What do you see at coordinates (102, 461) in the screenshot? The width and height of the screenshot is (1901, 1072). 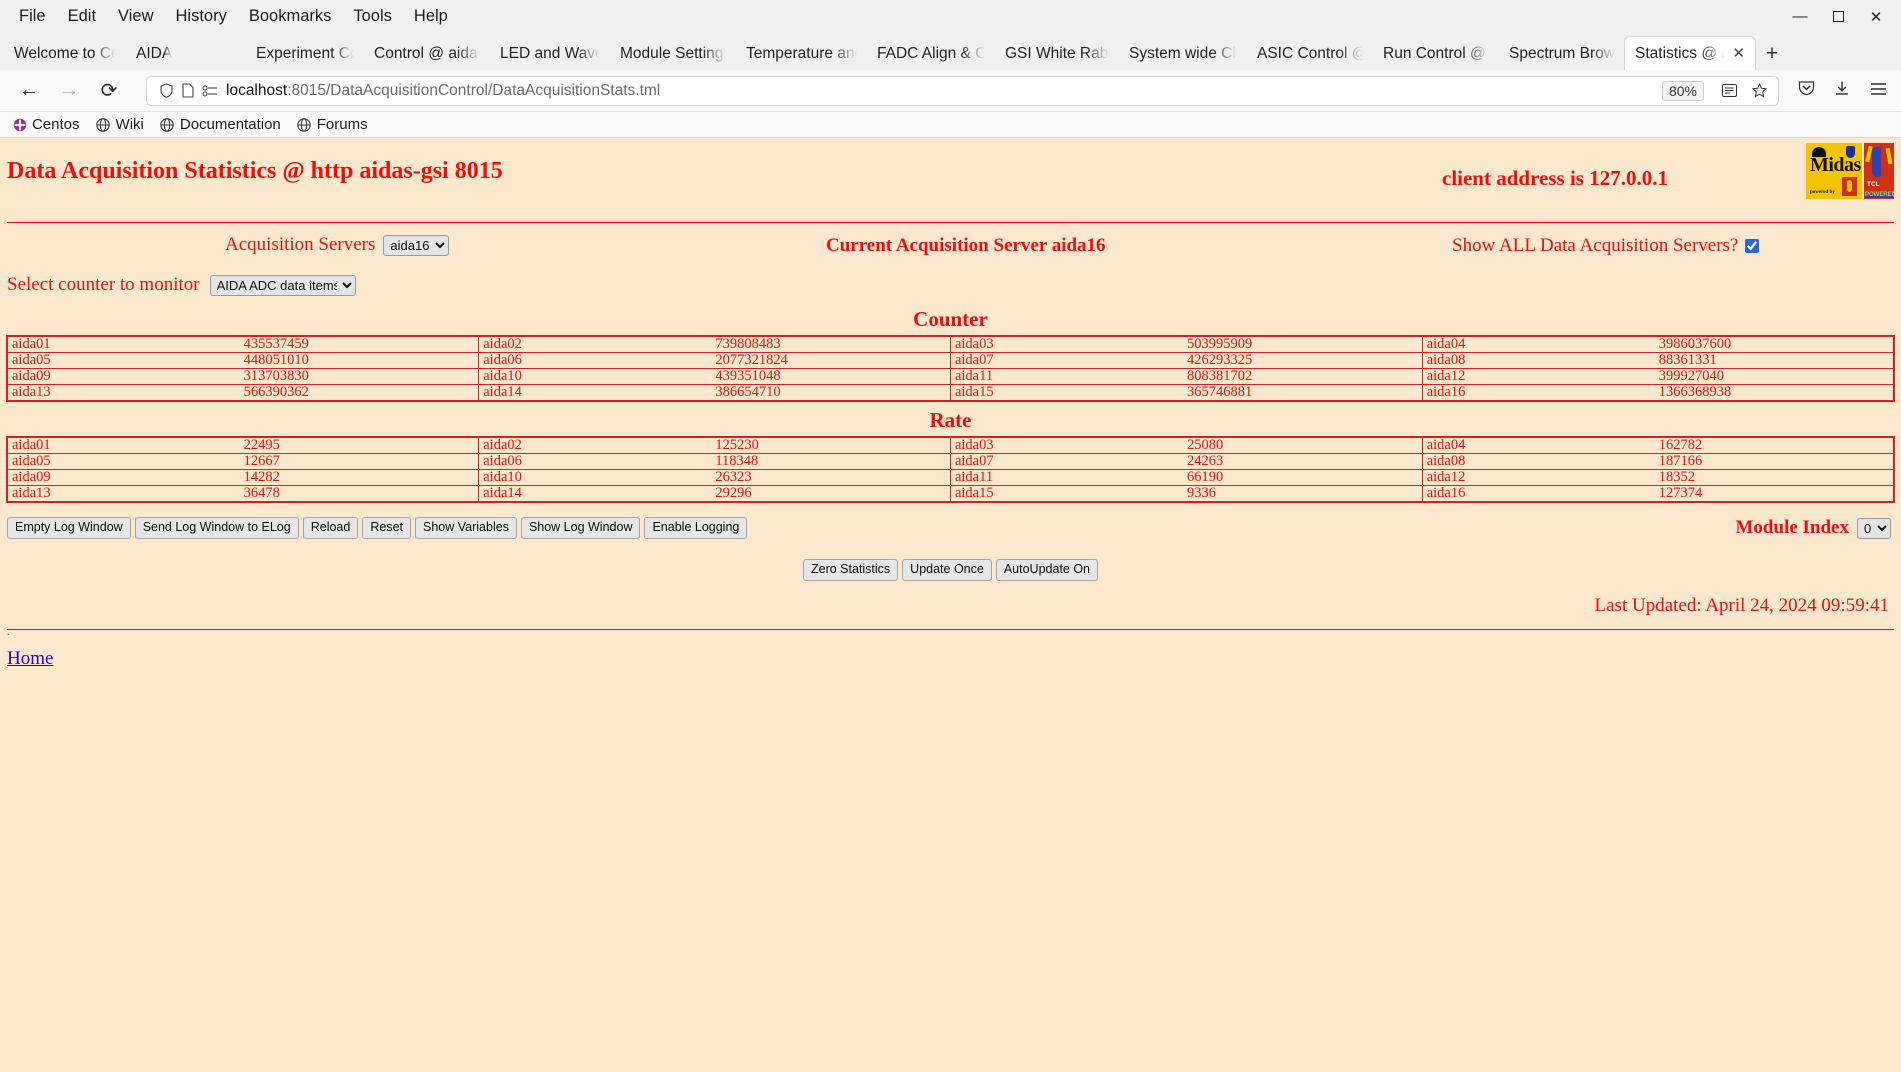 I see `rate-name: aida05` at bounding box center [102, 461].